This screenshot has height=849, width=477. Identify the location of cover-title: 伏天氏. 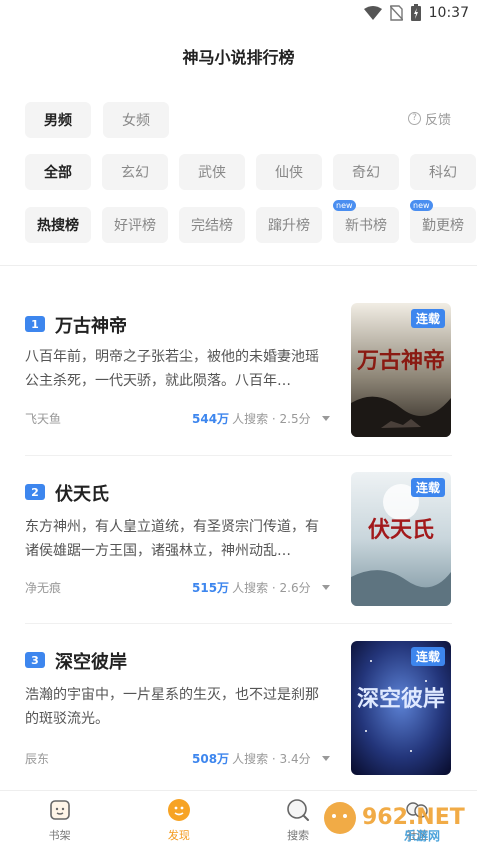
(400, 530).